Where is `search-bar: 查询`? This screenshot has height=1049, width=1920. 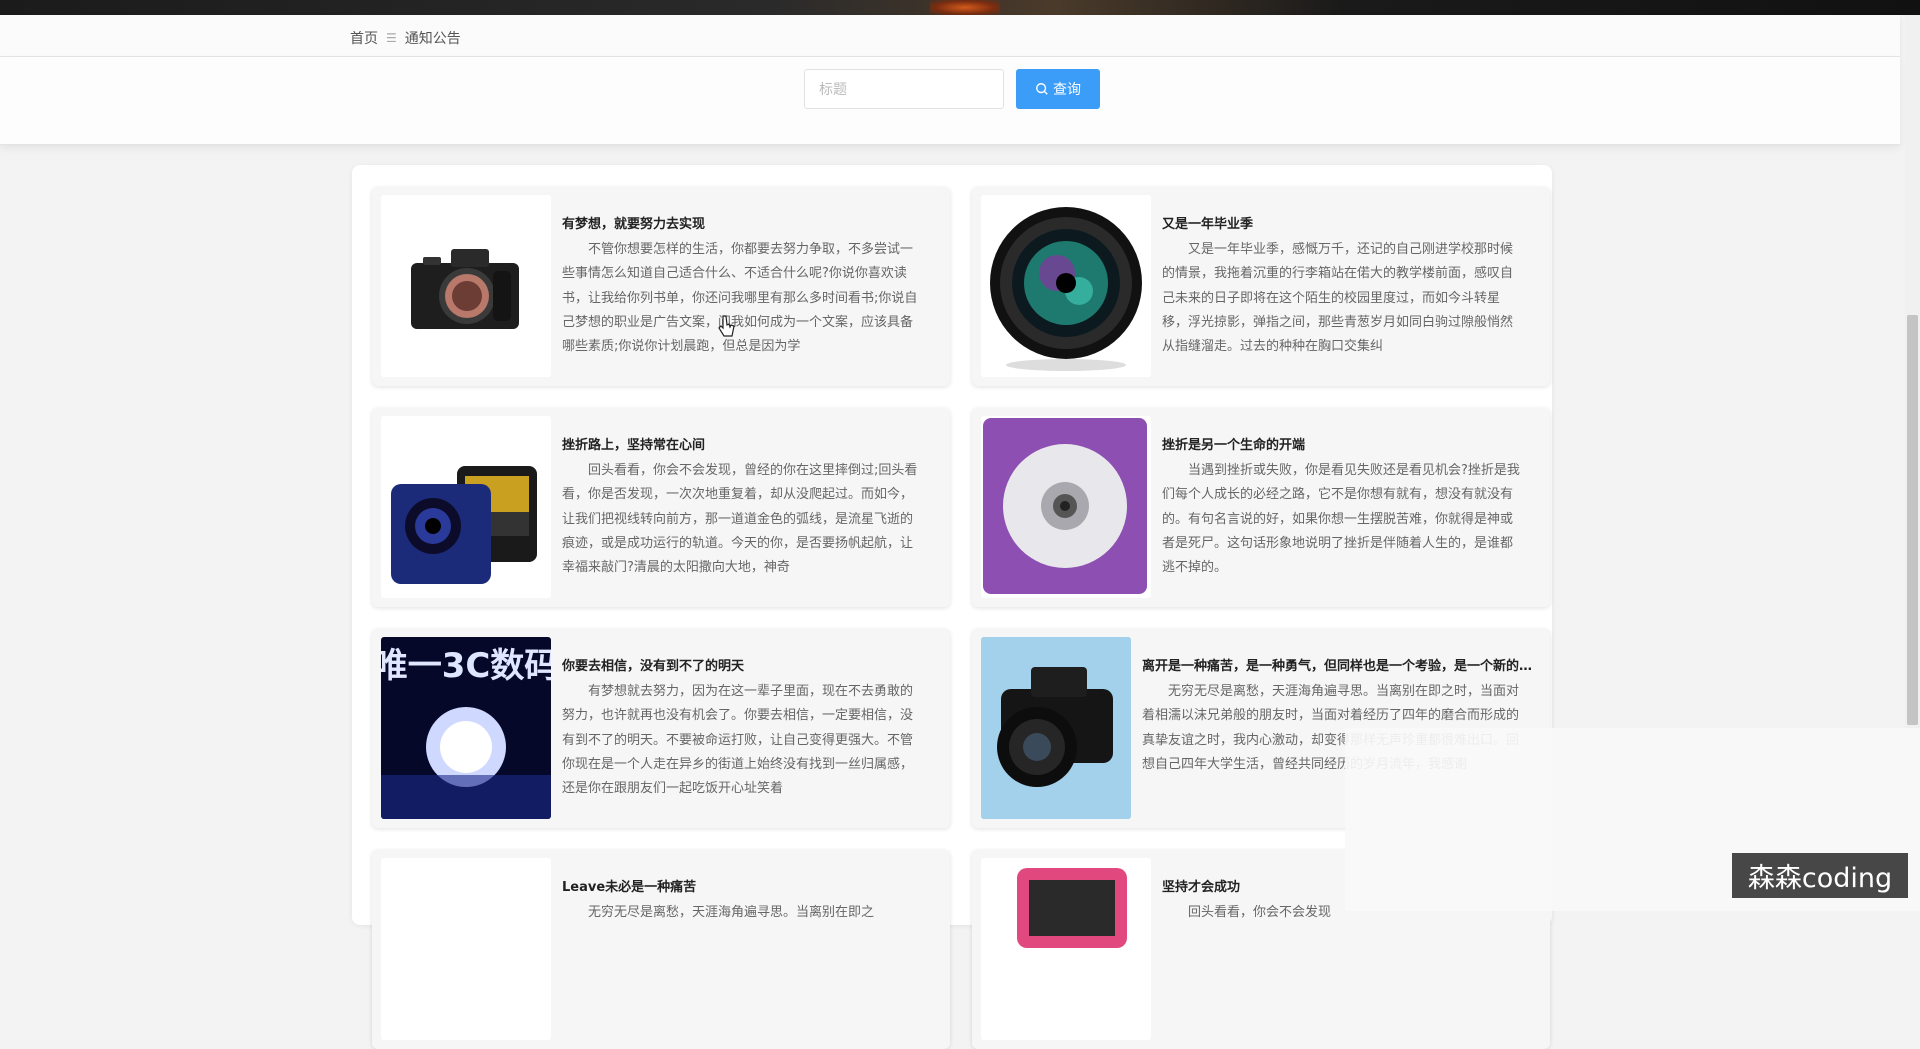 search-bar: 查询 is located at coordinates (950, 101).